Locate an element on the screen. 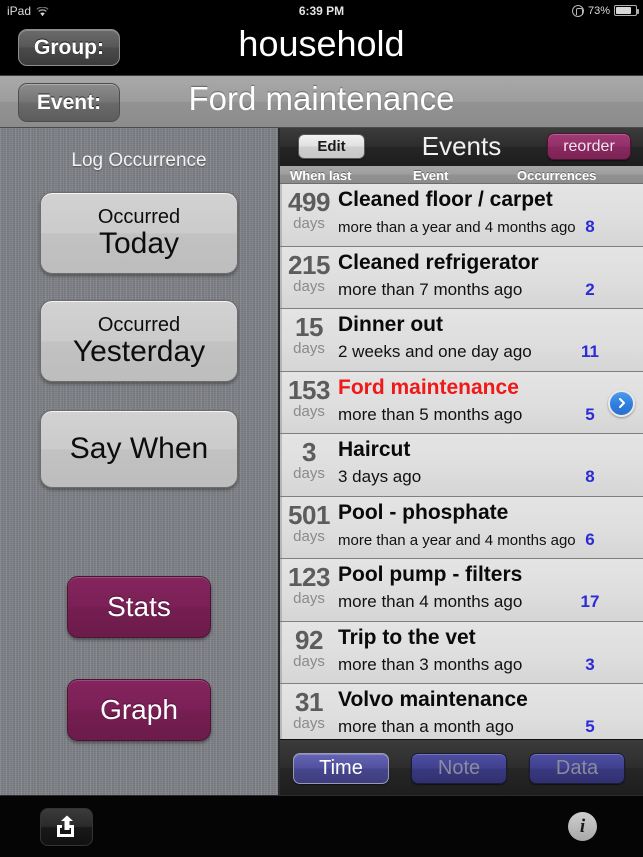 This screenshot has width=643, height=857. column-header-event: Event is located at coordinates (431, 175).